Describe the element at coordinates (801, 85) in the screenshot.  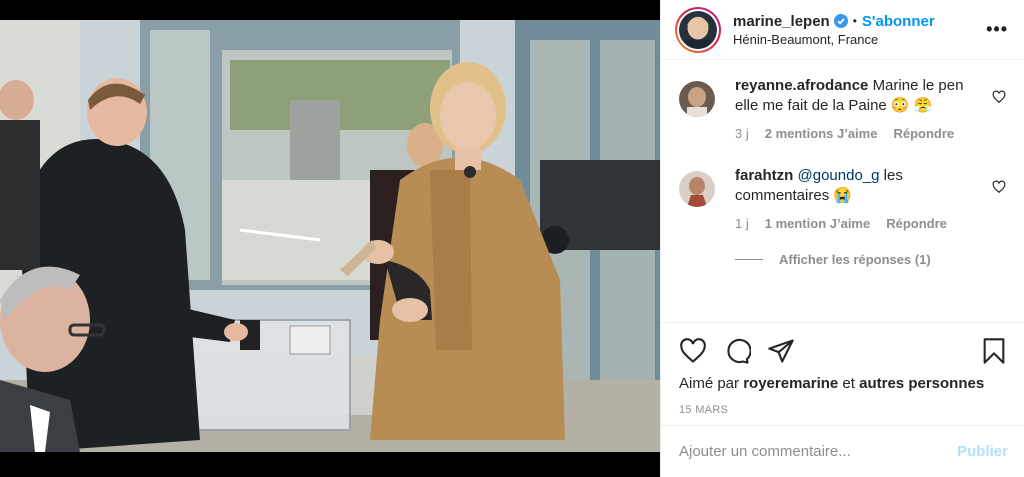
I see `comment-username: reyanne.afrodance` at that location.